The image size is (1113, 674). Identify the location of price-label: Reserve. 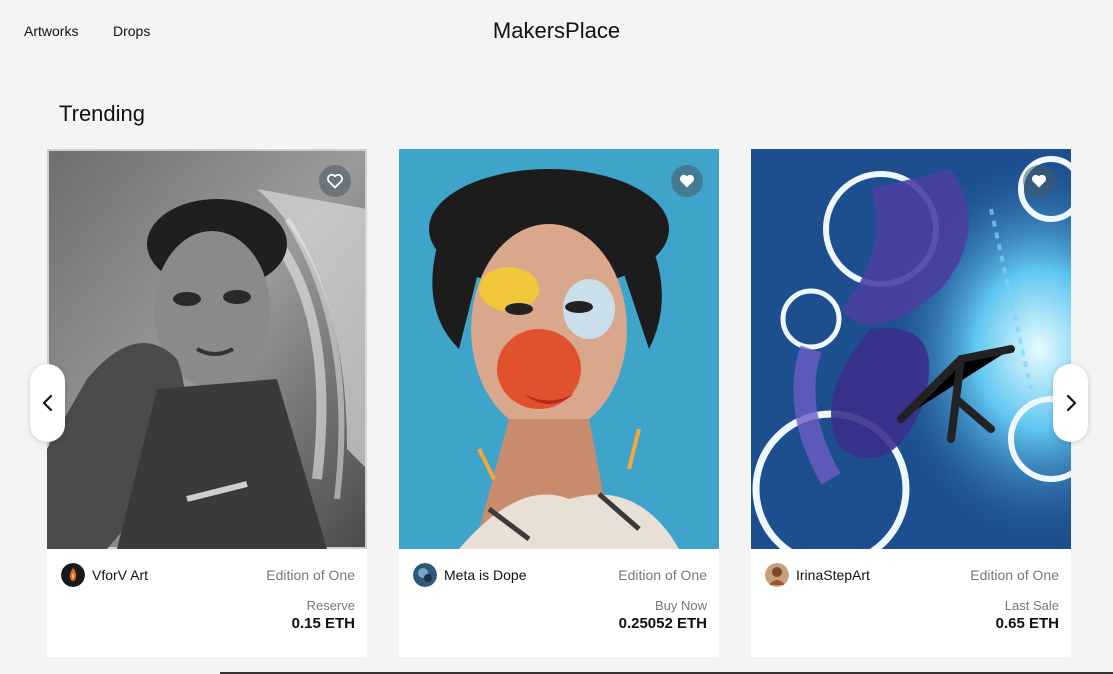
(330, 605).